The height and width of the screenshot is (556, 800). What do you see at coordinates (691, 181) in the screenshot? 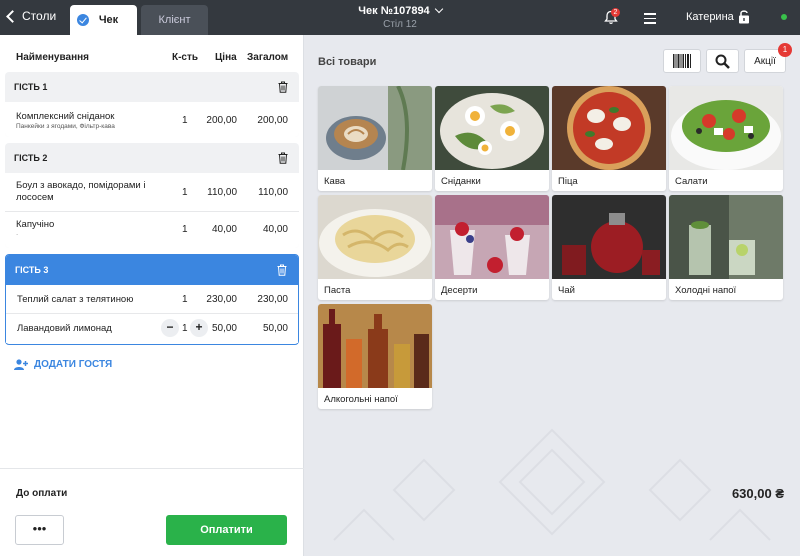
I see `category-label: Салати` at bounding box center [691, 181].